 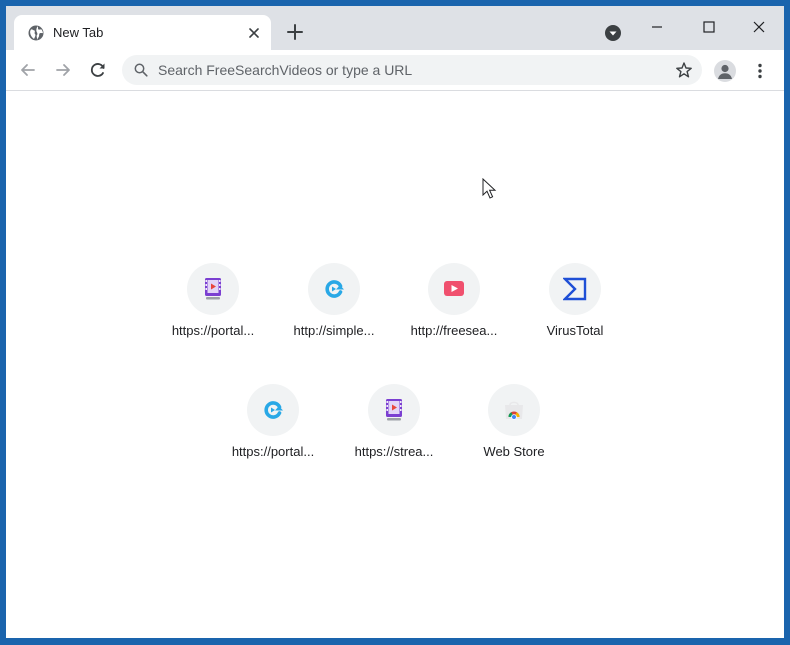 What do you see at coordinates (575, 330) in the screenshot?
I see `shortcut-label: VirusTotal` at bounding box center [575, 330].